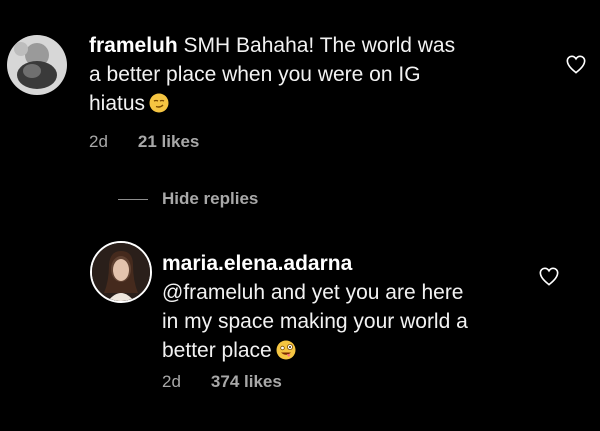 The width and height of the screenshot is (600, 431). I want to click on comment-username: frameluh, so click(133, 45).